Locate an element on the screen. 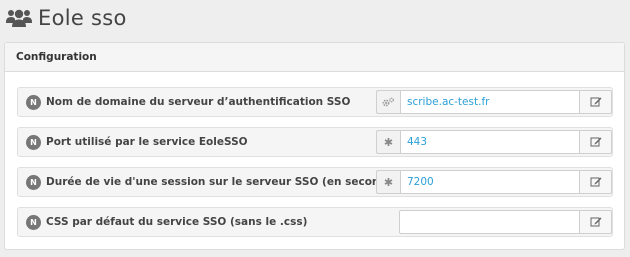 The height and width of the screenshot is (257, 630). page-title: Eole sso is located at coordinates (82, 18).